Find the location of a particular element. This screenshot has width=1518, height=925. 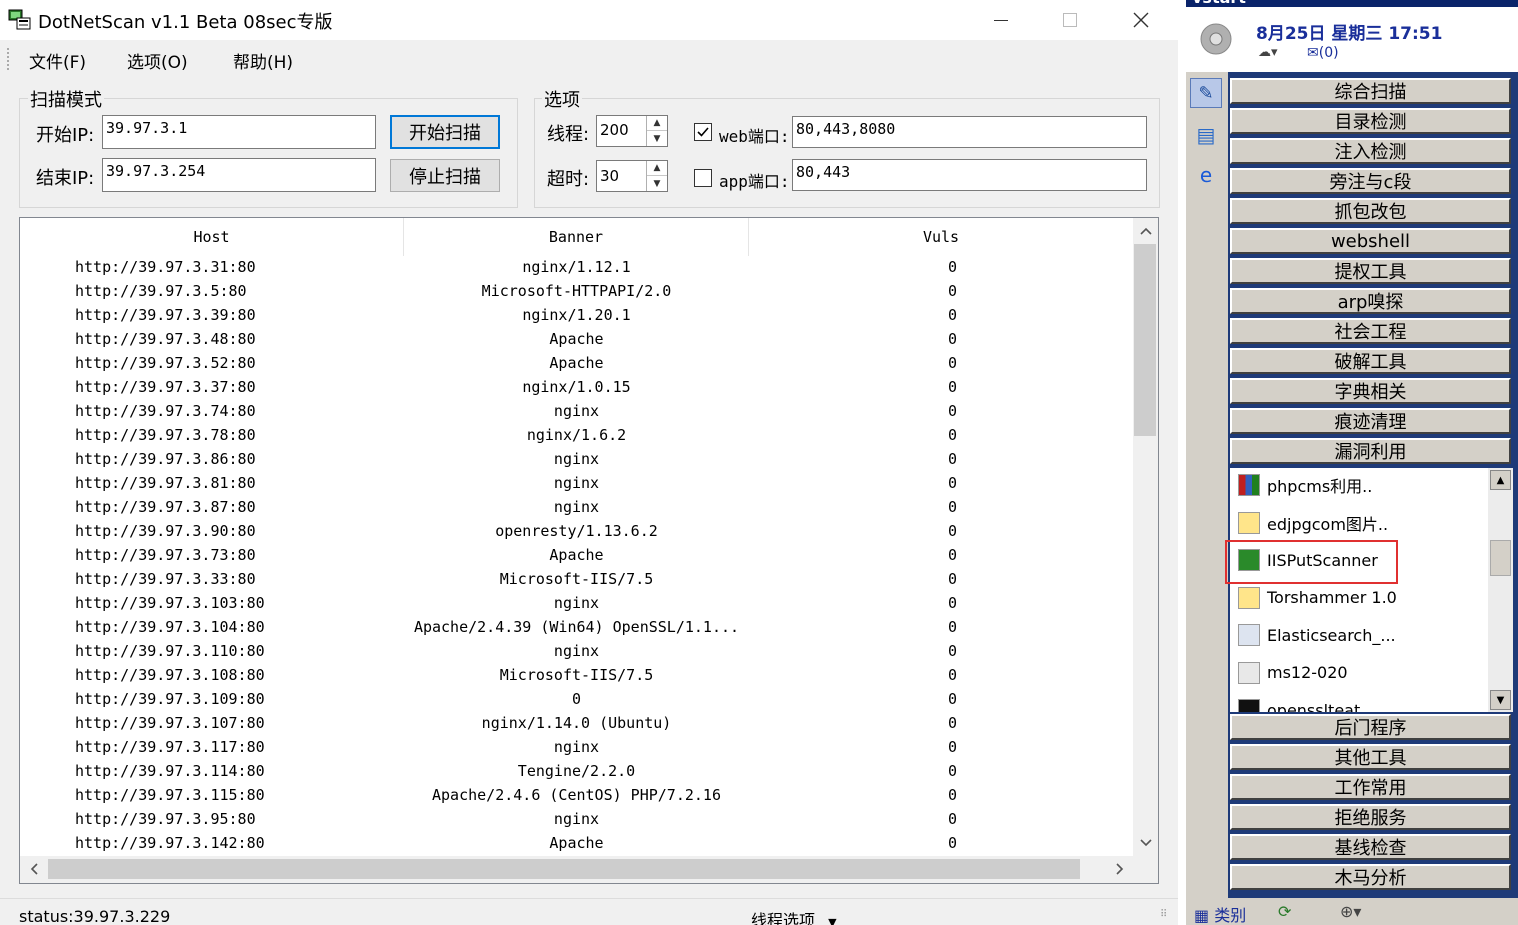

table-row: http://39.97.3.81:80 nginx 0 is located at coordinates (576, 484).